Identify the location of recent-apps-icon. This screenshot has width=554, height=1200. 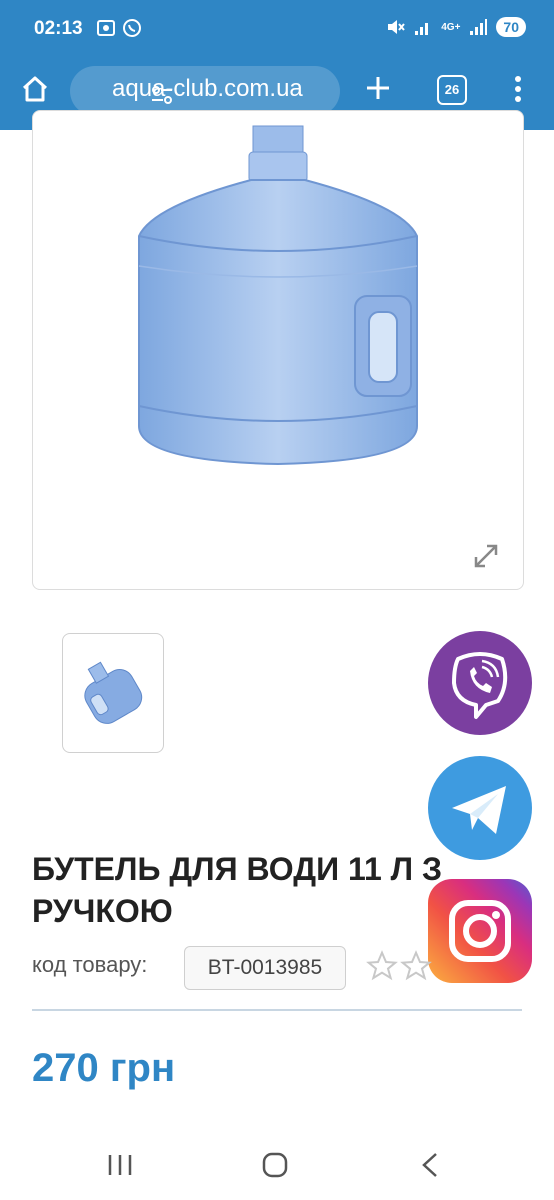
(120, 1165).